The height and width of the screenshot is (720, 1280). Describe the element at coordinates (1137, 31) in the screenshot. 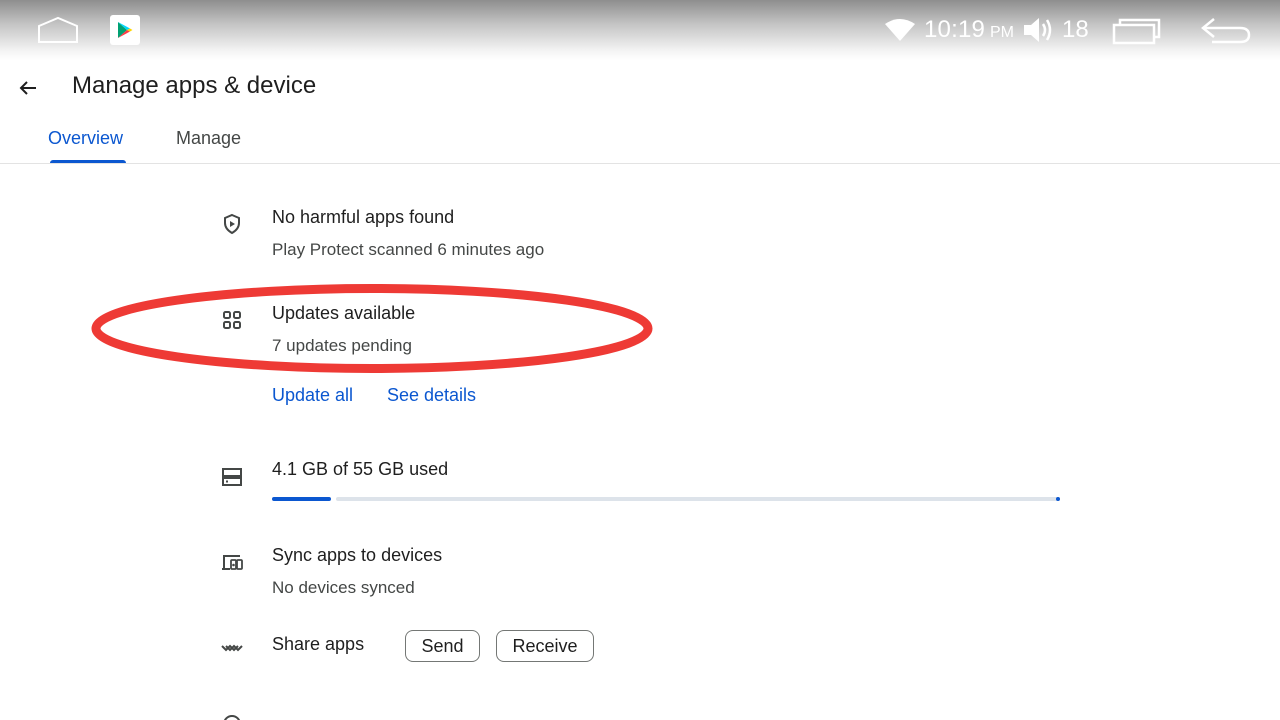

I see `recents-icon` at that location.